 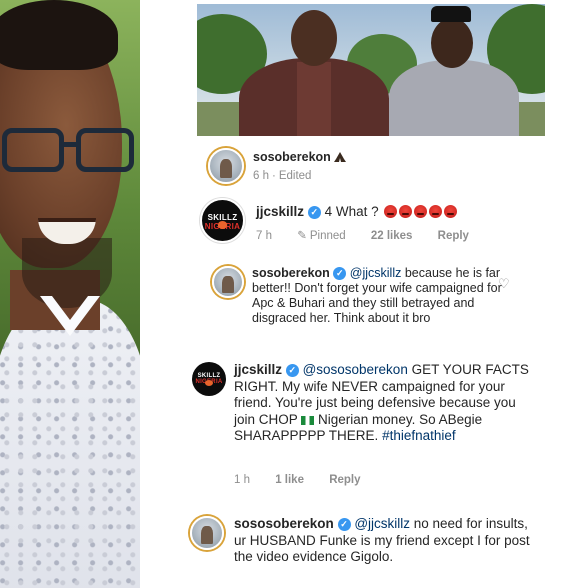 I want to click on photo-person-left, so click(x=314, y=73).